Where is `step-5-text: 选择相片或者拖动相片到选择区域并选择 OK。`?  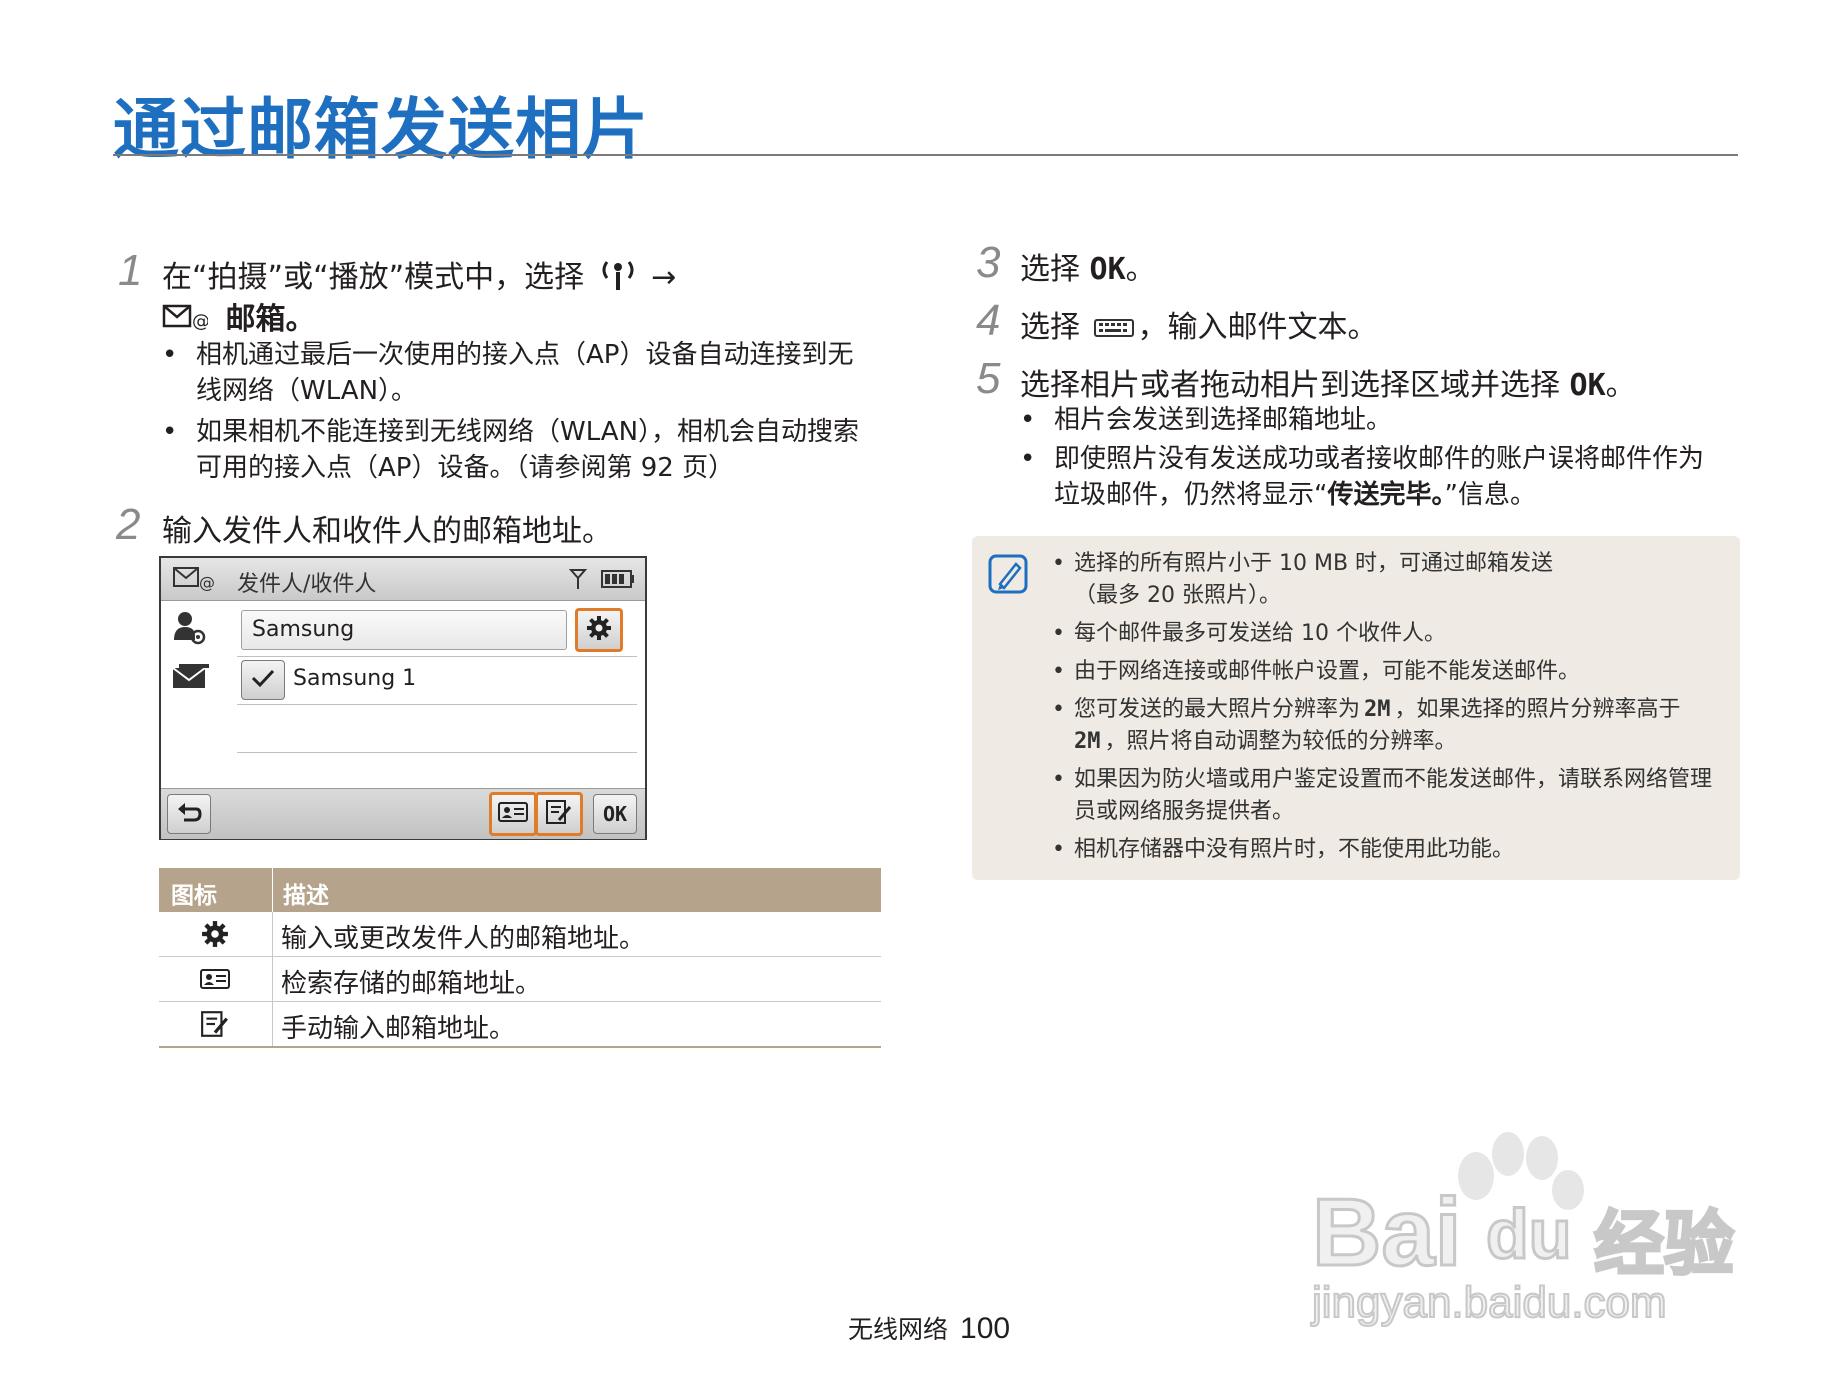
step-5-text: 选择相片或者拖动相片到选择区域并选择 OK。 is located at coordinates (1328, 382).